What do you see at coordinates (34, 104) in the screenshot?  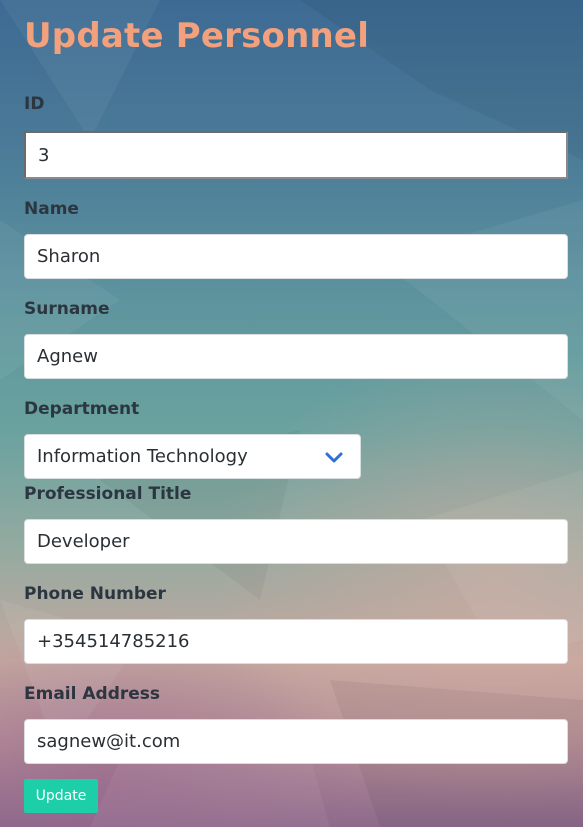 I see `id-label: ID` at bounding box center [34, 104].